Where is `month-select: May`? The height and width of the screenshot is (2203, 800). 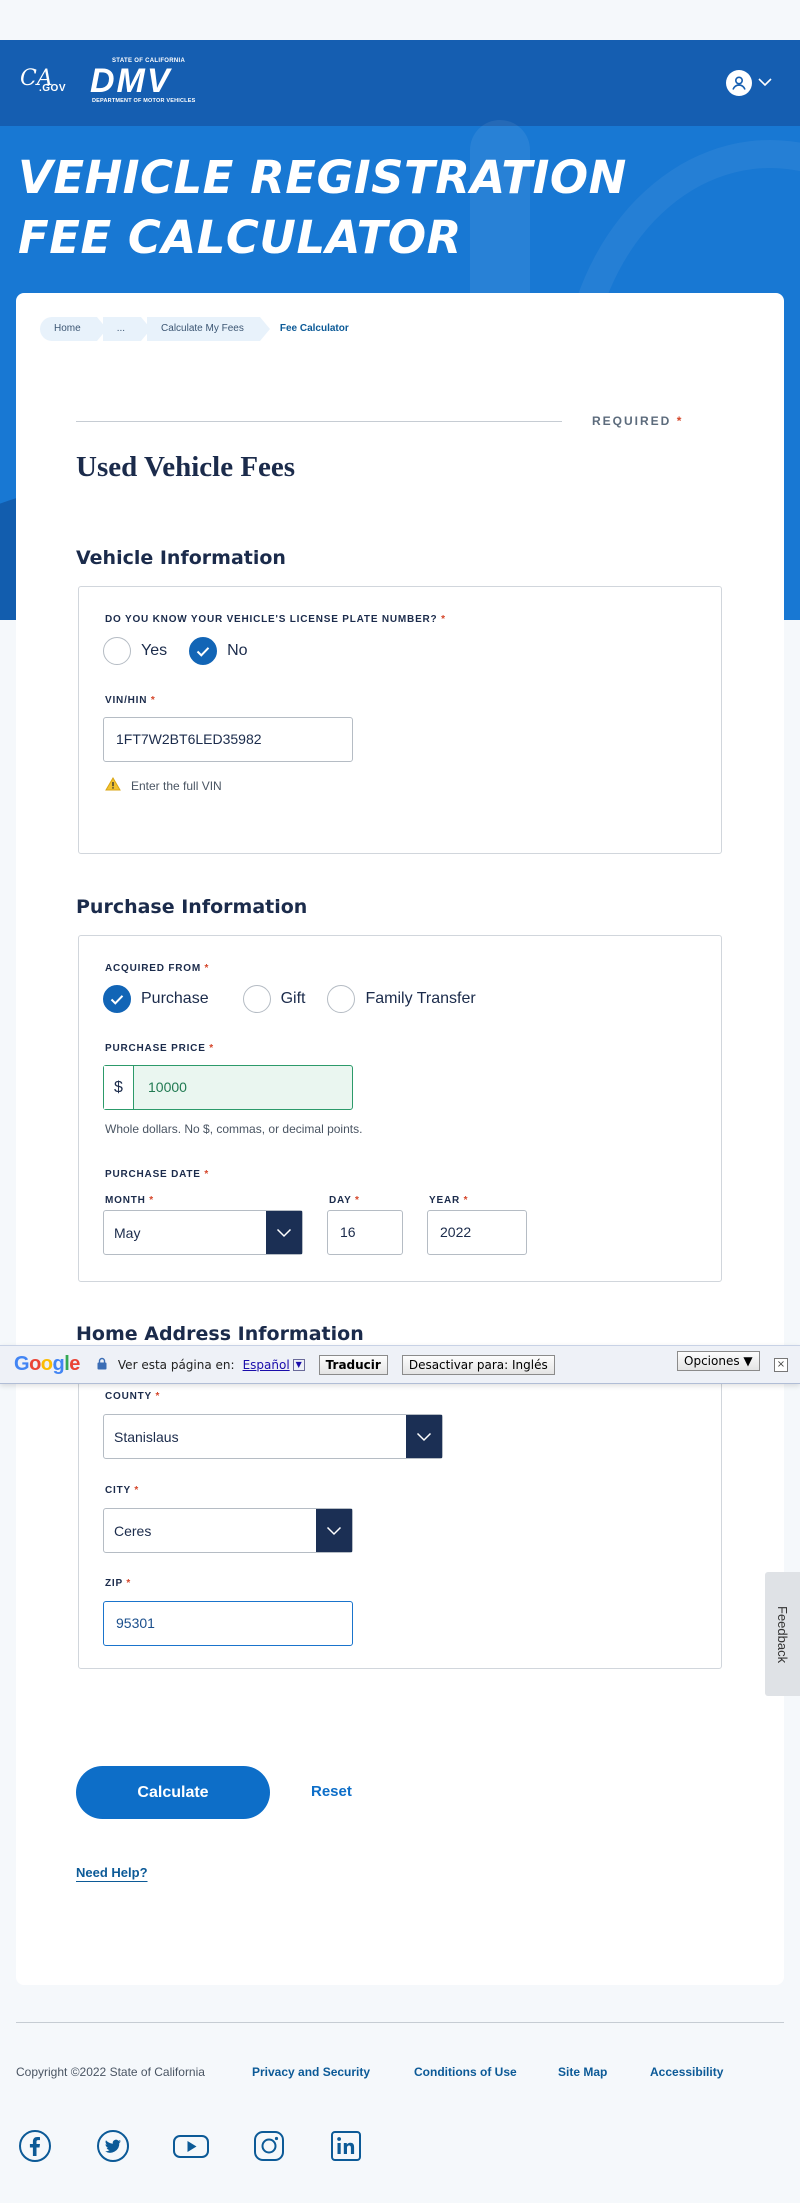 month-select: May is located at coordinates (203, 1232).